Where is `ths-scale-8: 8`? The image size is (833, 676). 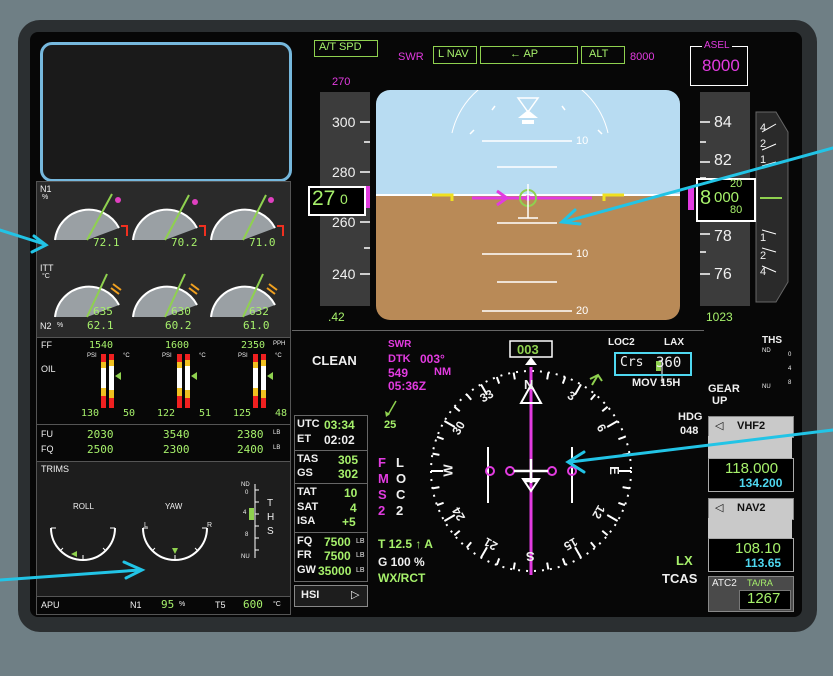
ths-scale-8: 8 is located at coordinates (790, 383).